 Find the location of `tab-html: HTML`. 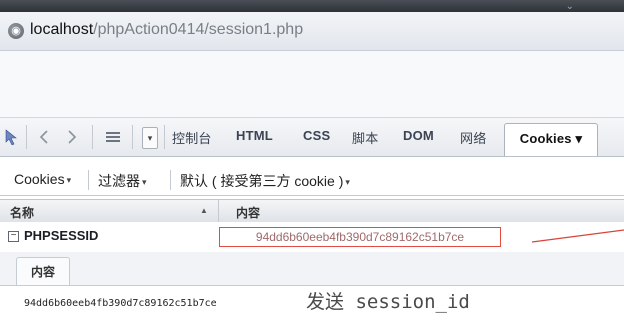

tab-html: HTML is located at coordinates (254, 135).